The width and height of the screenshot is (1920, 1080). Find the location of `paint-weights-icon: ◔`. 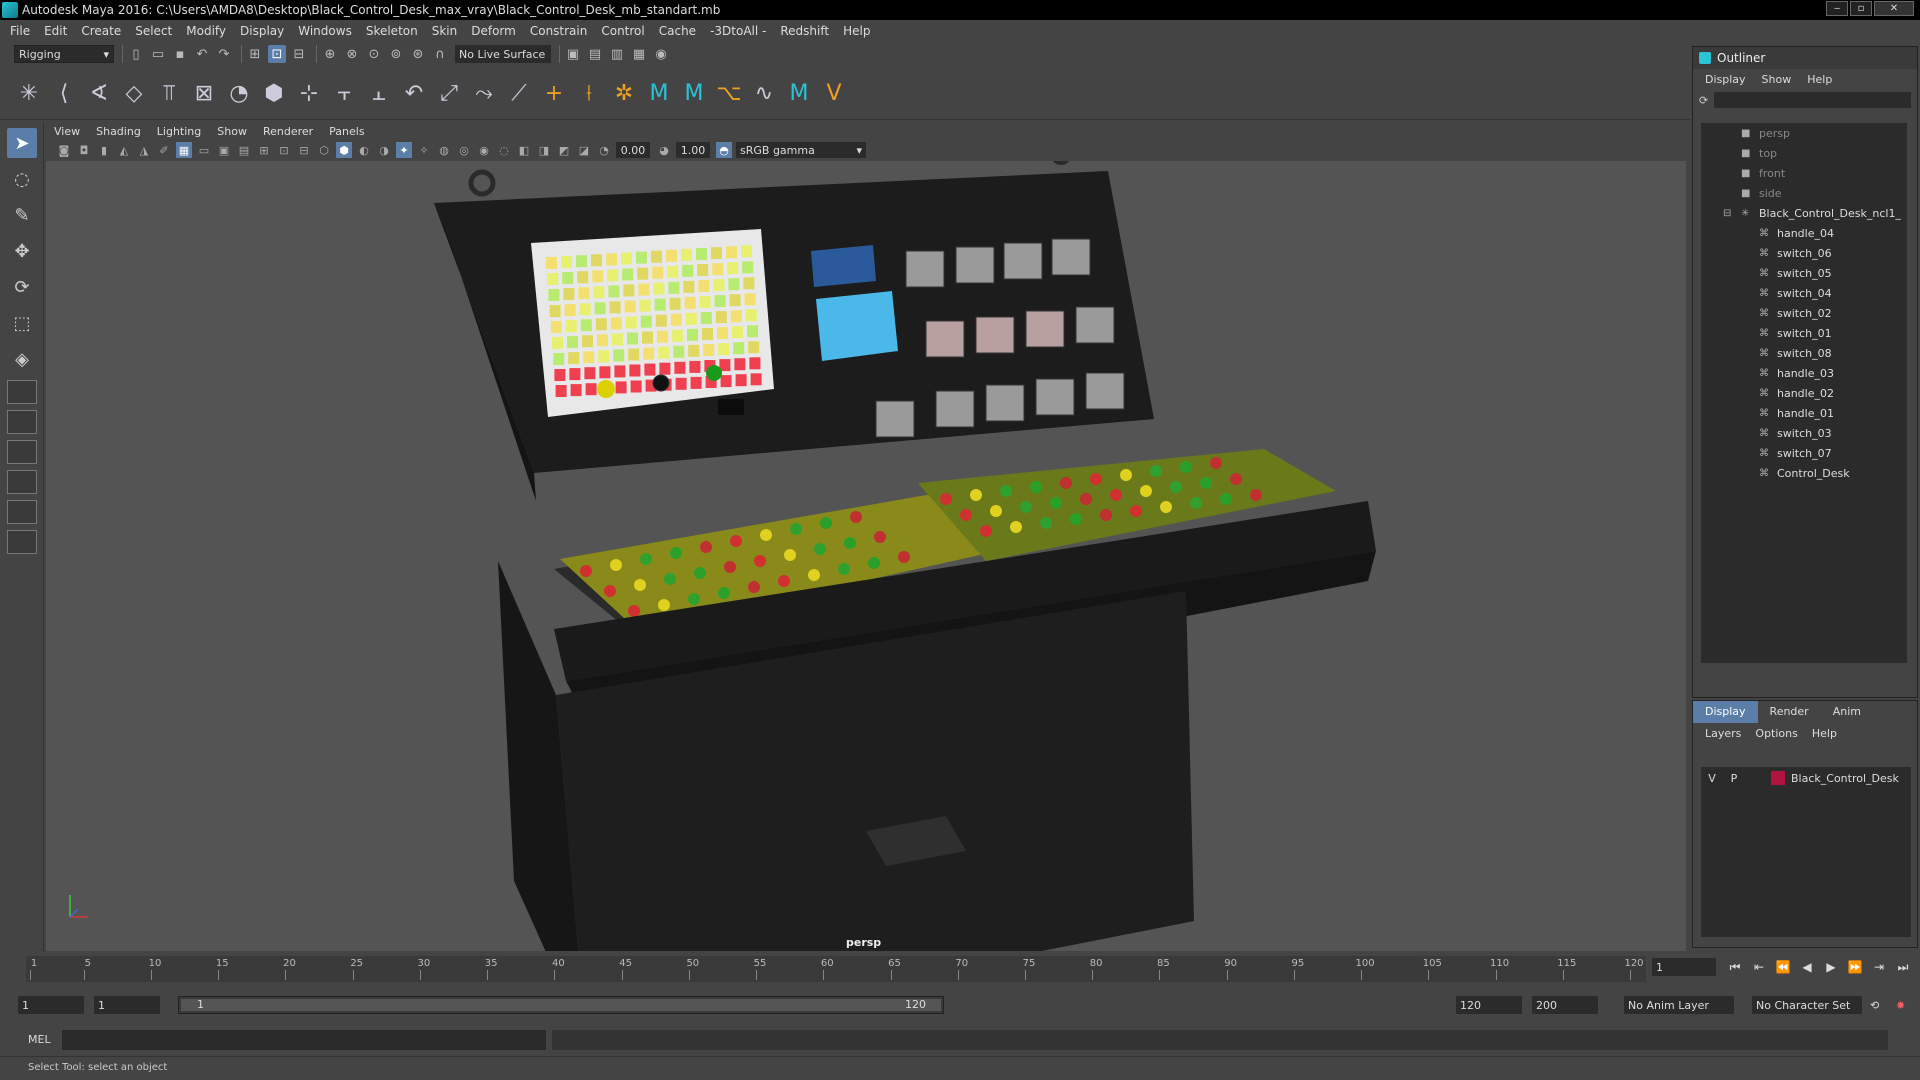

paint-weights-icon: ◔ is located at coordinates (239, 94).